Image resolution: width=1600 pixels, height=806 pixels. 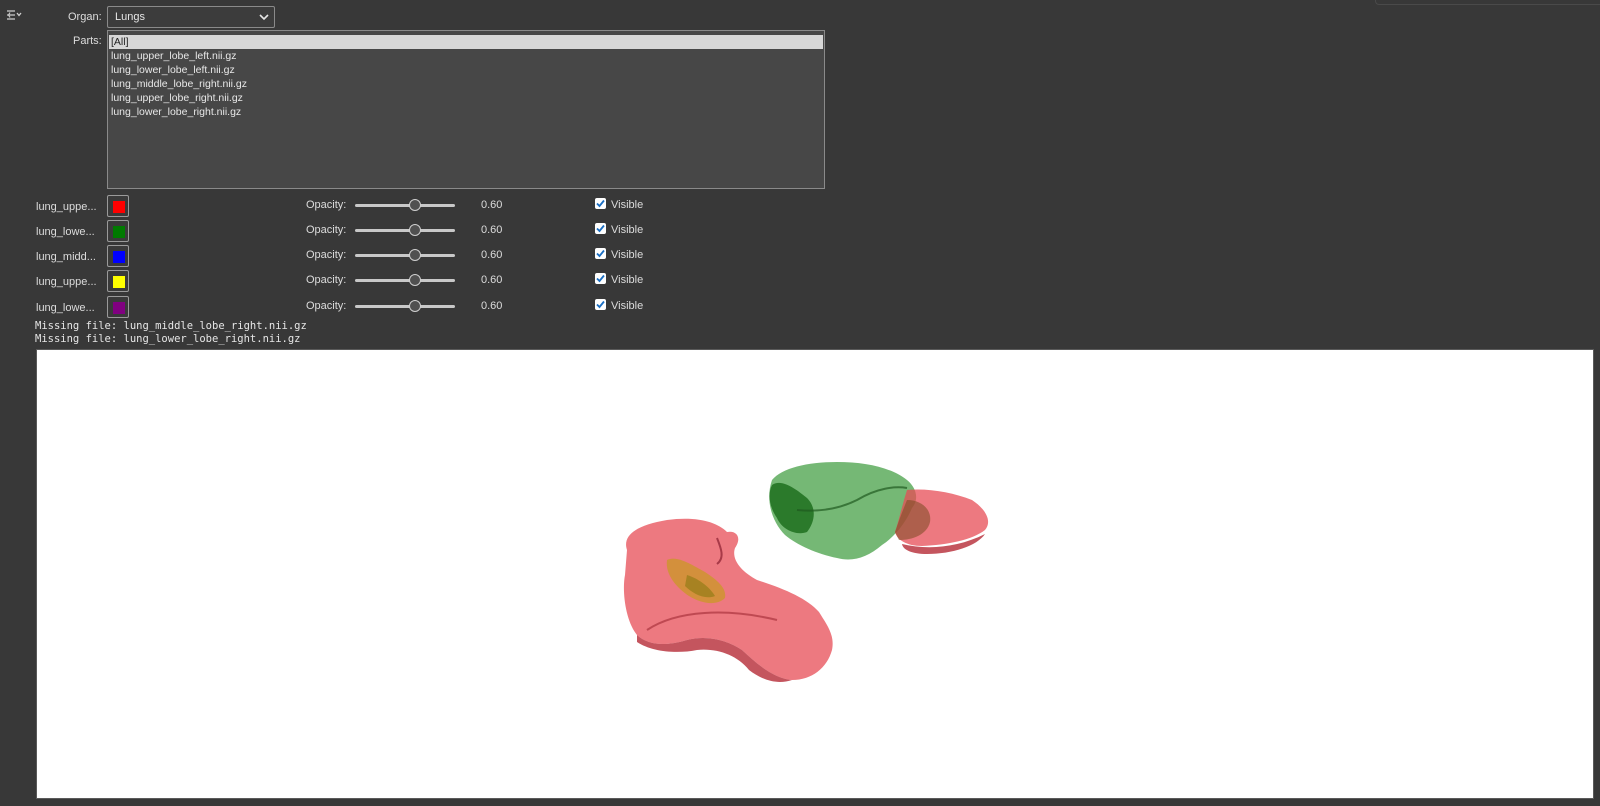 I want to click on parts-list-item: lung_lower_lobe_right.nii.gz, so click(x=466, y=112).